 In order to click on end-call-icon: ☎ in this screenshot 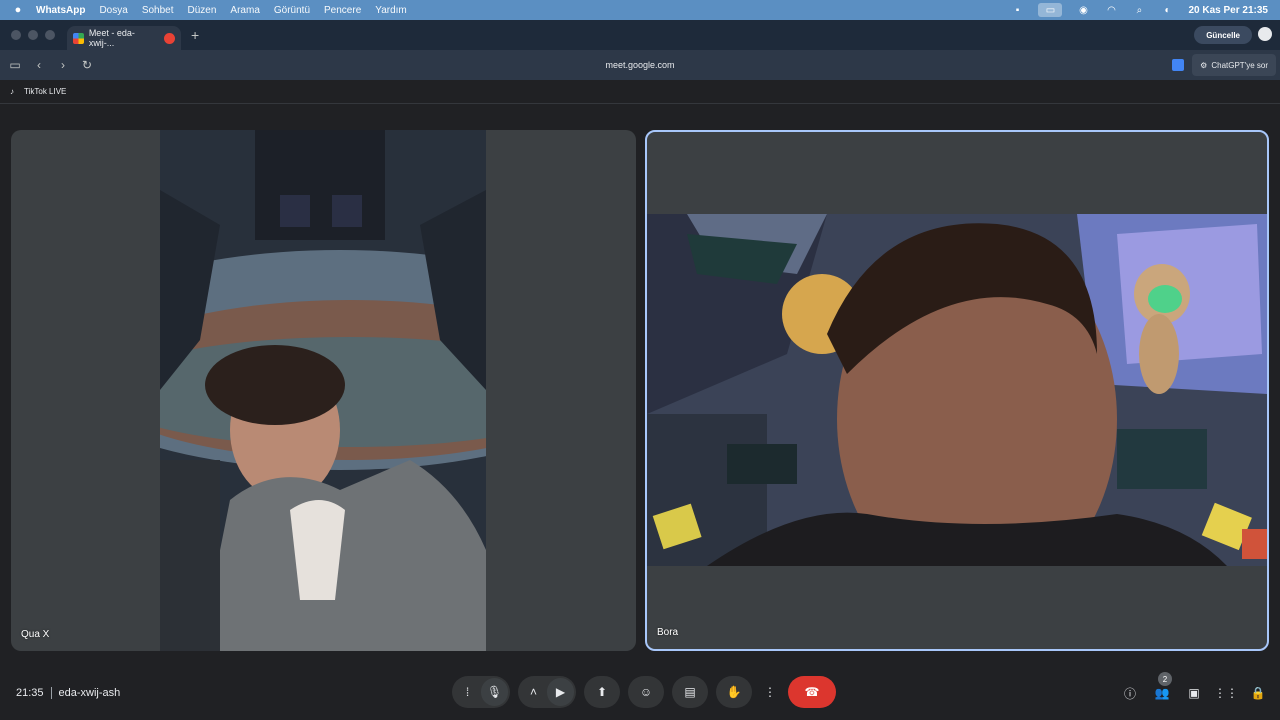, I will do `click(812, 692)`.